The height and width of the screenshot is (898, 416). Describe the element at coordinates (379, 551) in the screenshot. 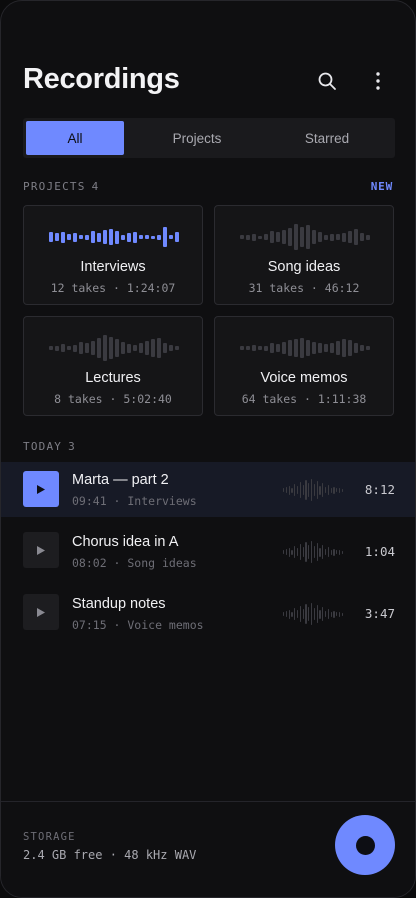

I see `recording-duration: 1:04` at that location.